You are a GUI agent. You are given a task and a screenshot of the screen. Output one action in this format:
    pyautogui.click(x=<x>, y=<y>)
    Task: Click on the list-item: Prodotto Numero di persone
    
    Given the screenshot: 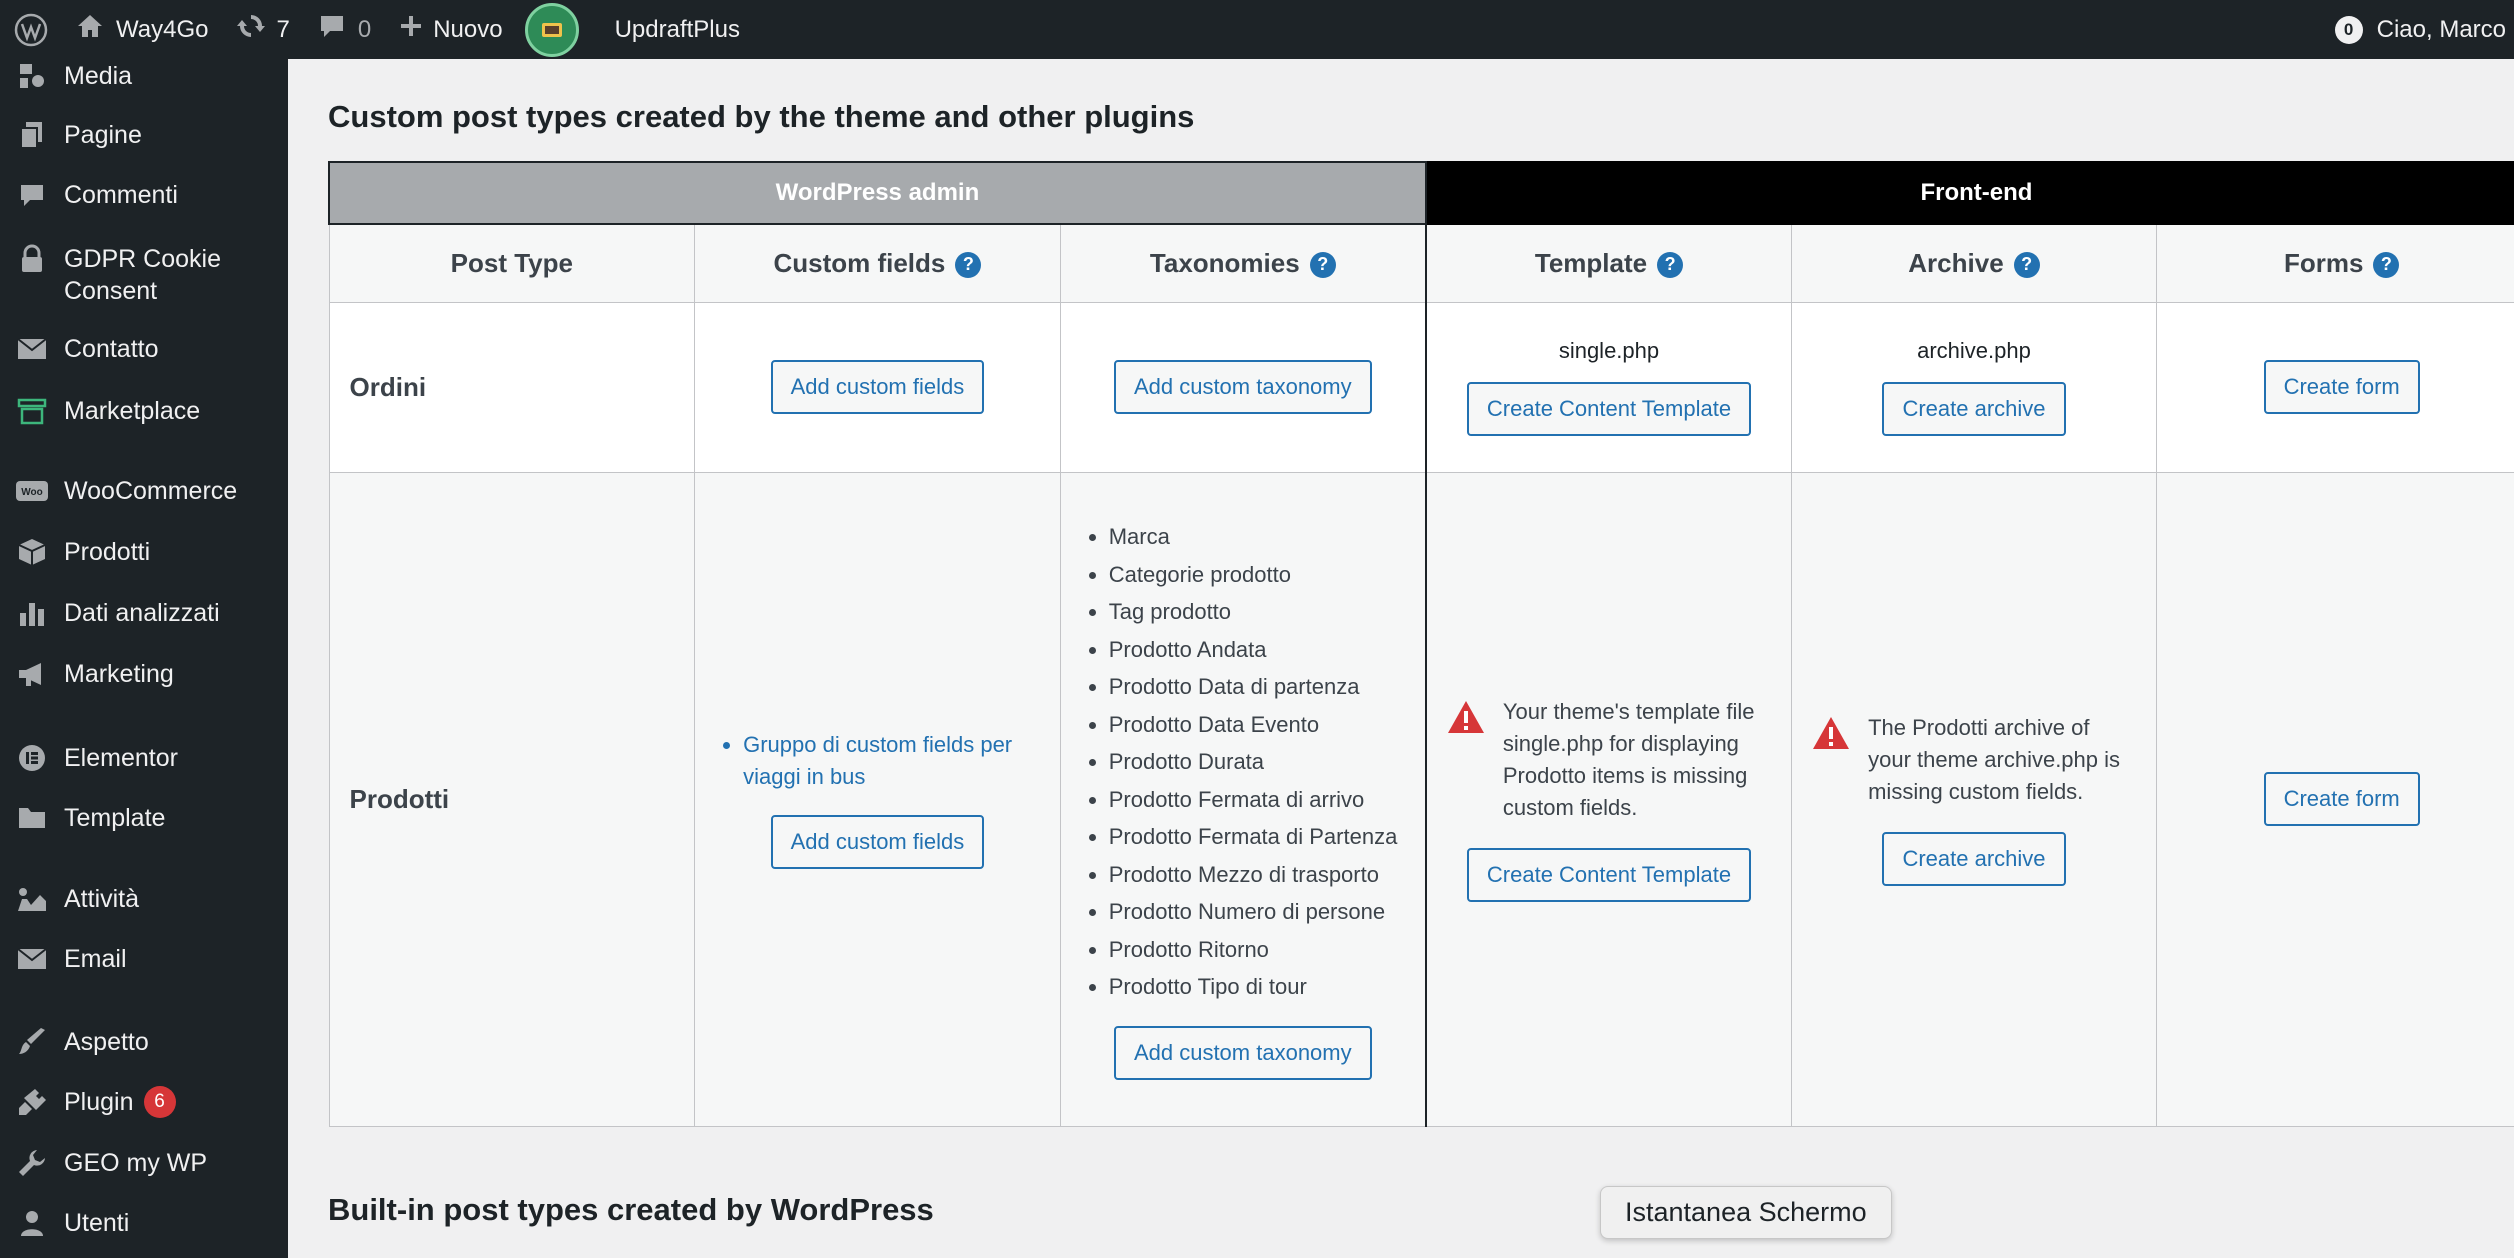 What is the action you would take?
    pyautogui.click(x=1267, y=912)
    